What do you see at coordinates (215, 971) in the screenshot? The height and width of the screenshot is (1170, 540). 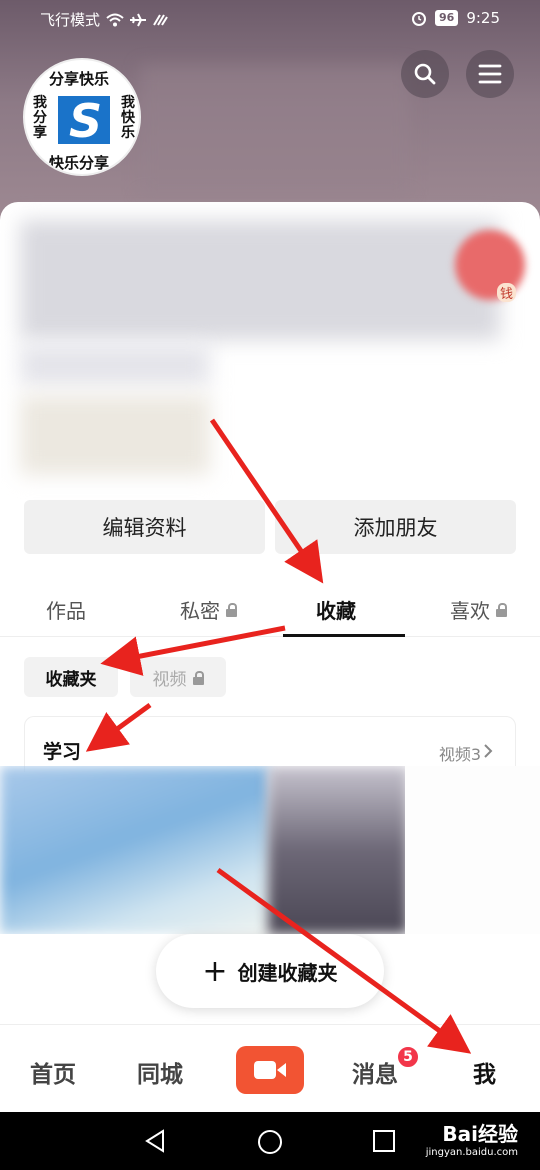 I see `plus-icon: +` at bounding box center [215, 971].